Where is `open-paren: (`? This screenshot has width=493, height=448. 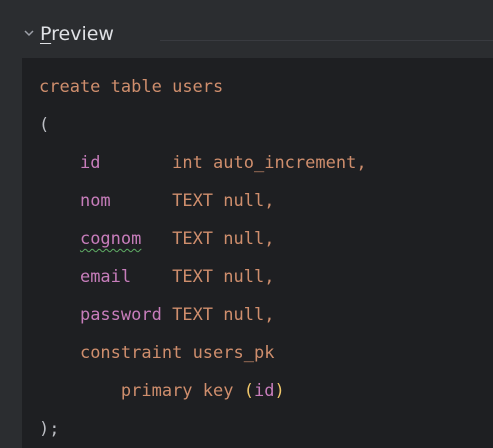 open-paren: ( is located at coordinates (44, 125).